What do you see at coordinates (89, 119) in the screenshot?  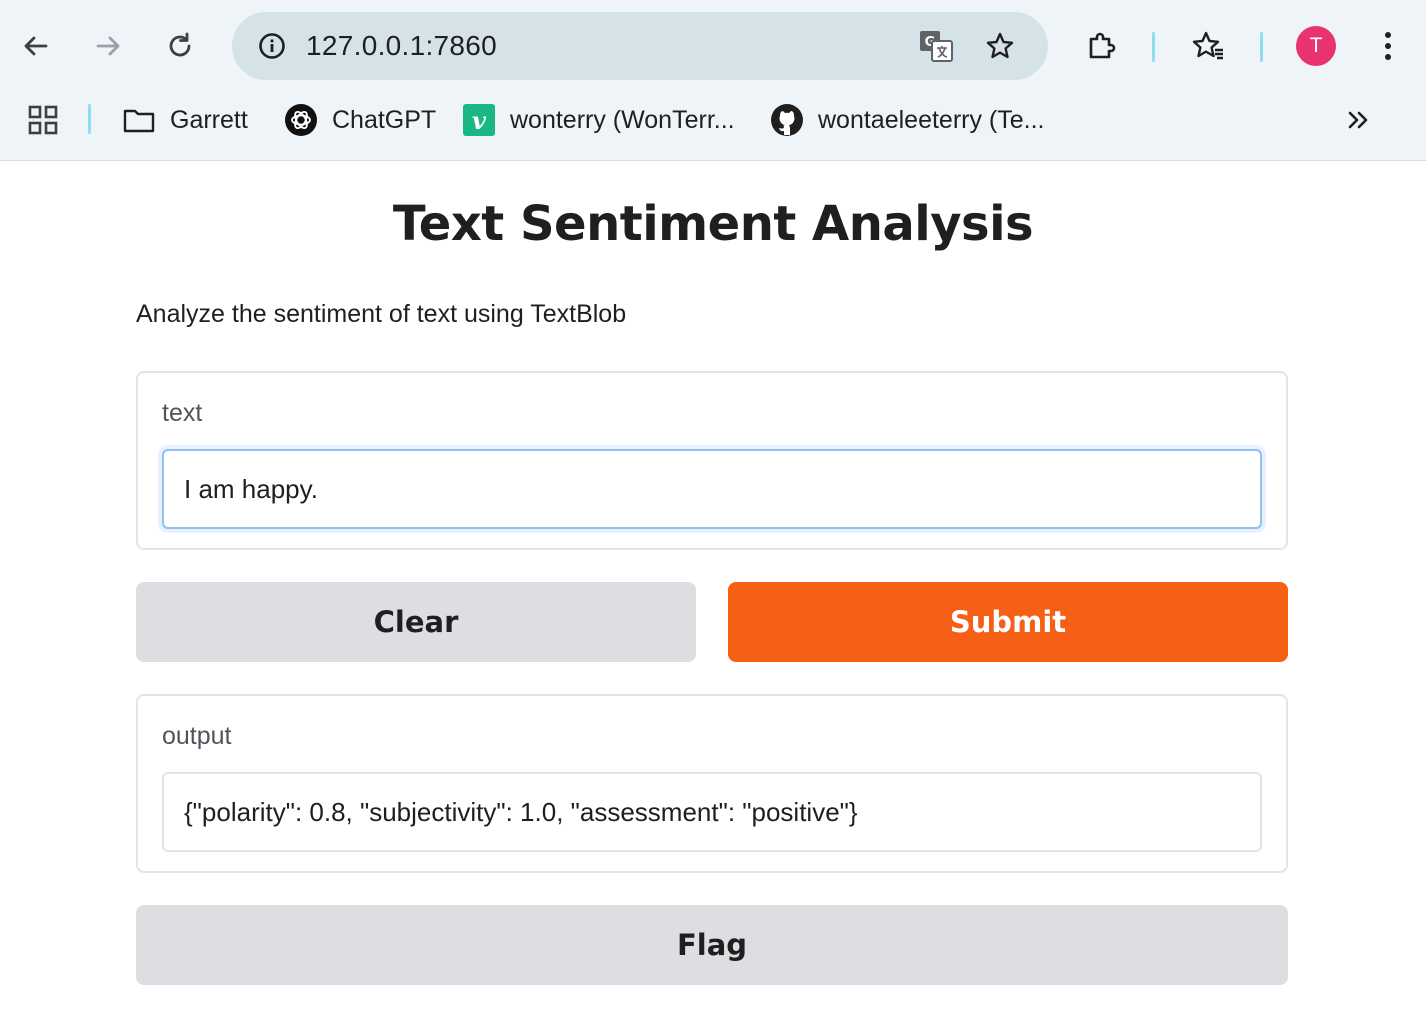 I see `bookmarks-divider` at bounding box center [89, 119].